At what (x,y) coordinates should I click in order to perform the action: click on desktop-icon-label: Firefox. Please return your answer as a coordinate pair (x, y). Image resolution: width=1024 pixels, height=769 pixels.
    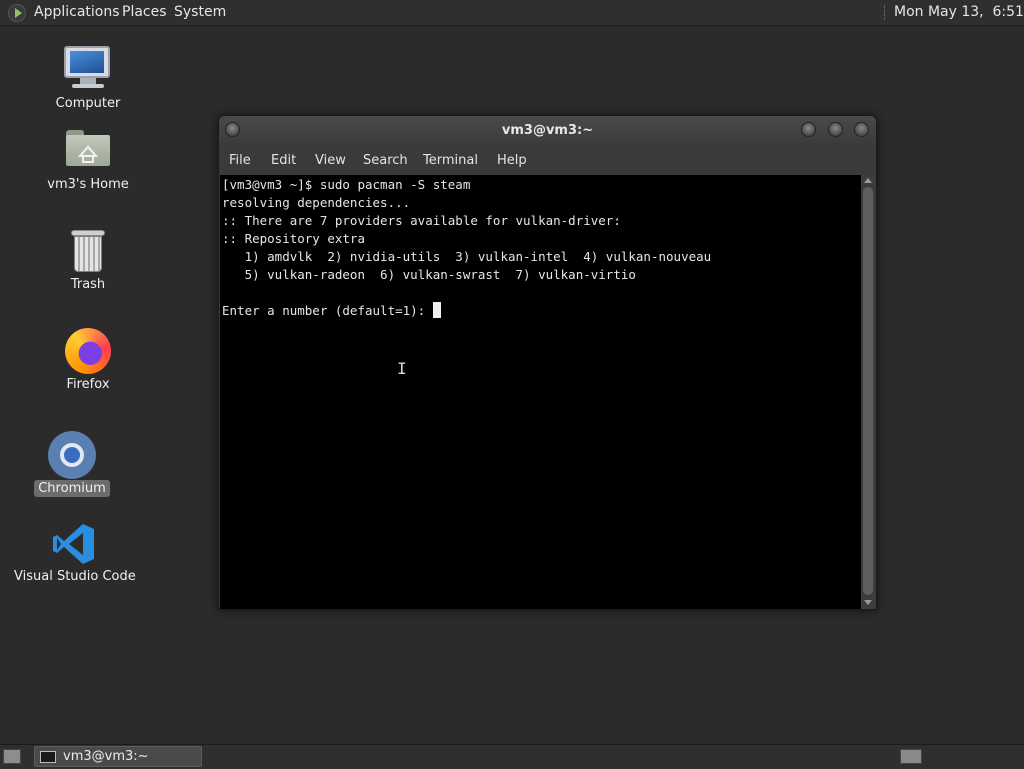
    Looking at the image, I should click on (88, 384).